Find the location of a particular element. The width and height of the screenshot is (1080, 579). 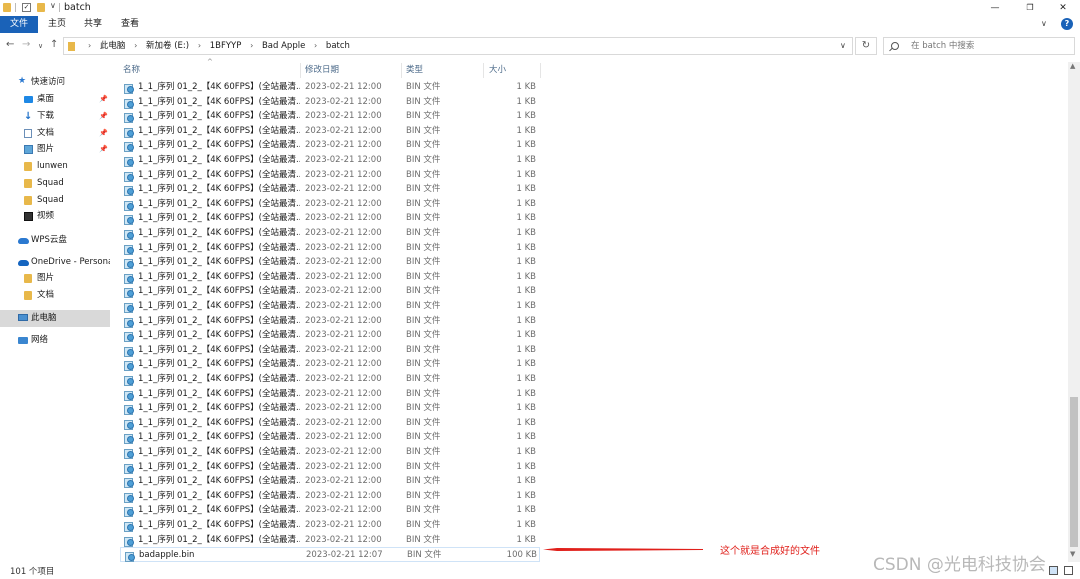

scroll-up-icon: ▲ is located at coordinates (1072, 66).